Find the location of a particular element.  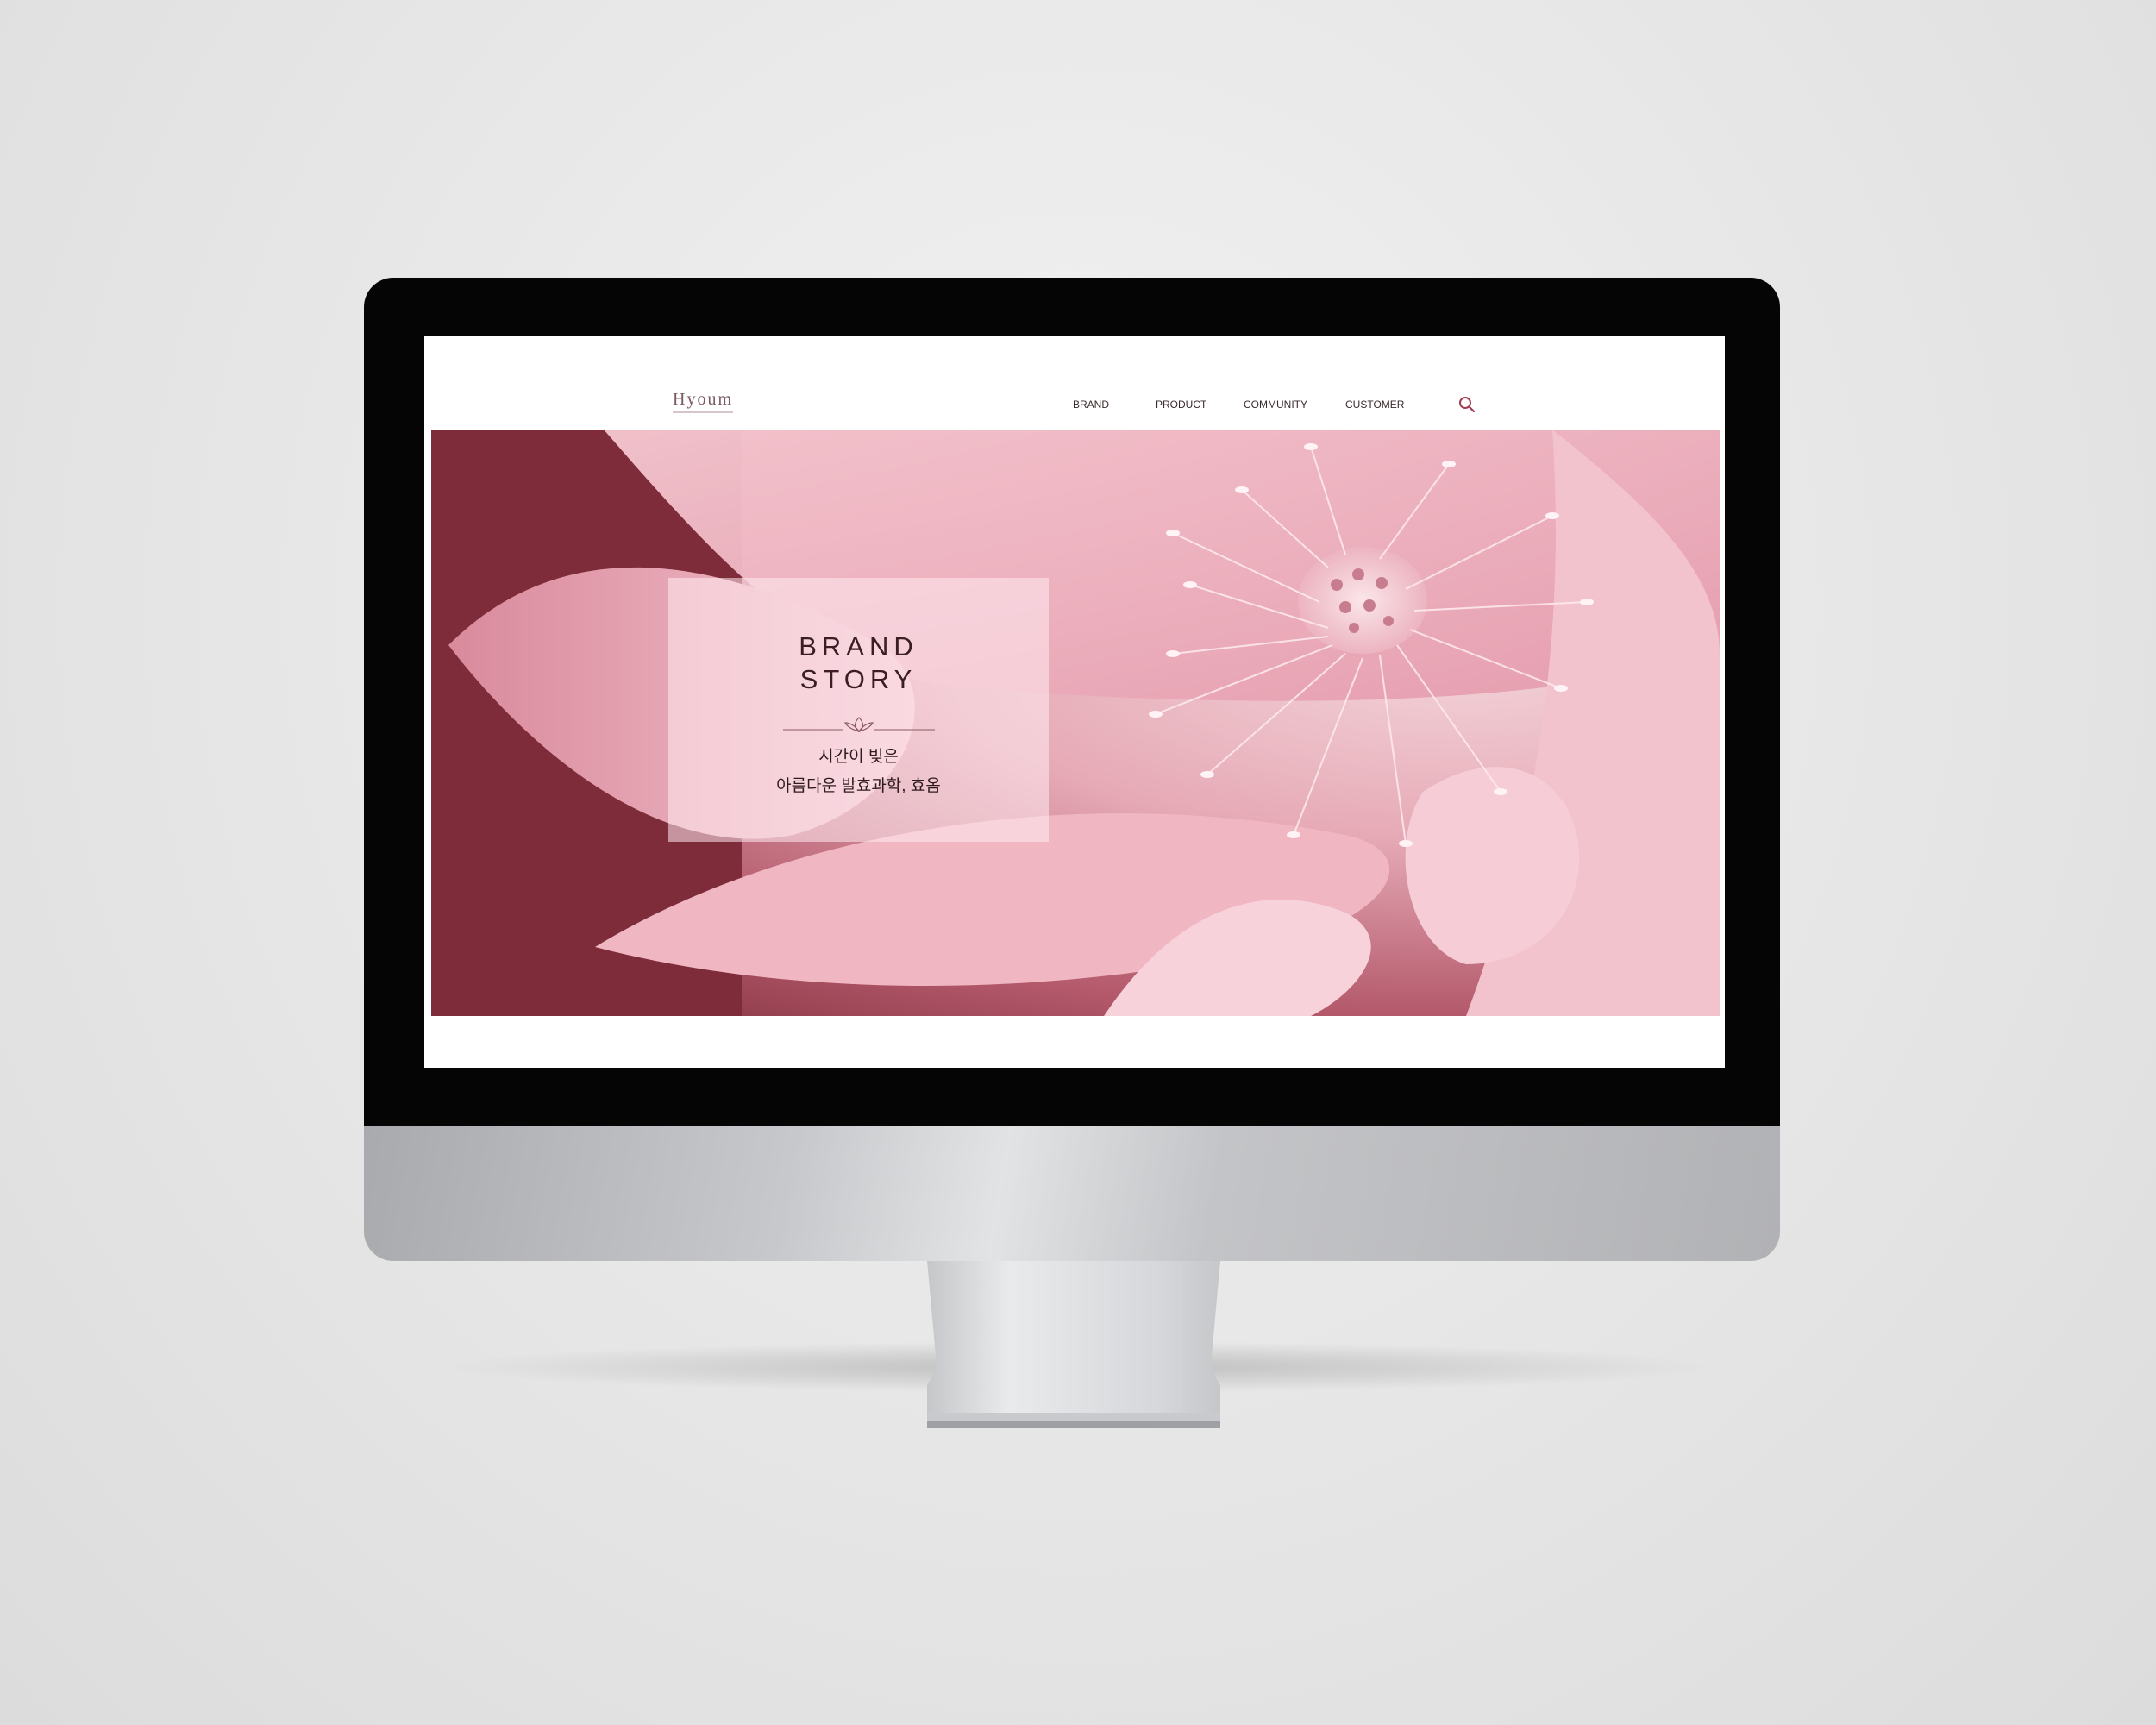

lotus-icon is located at coordinates (859, 724).